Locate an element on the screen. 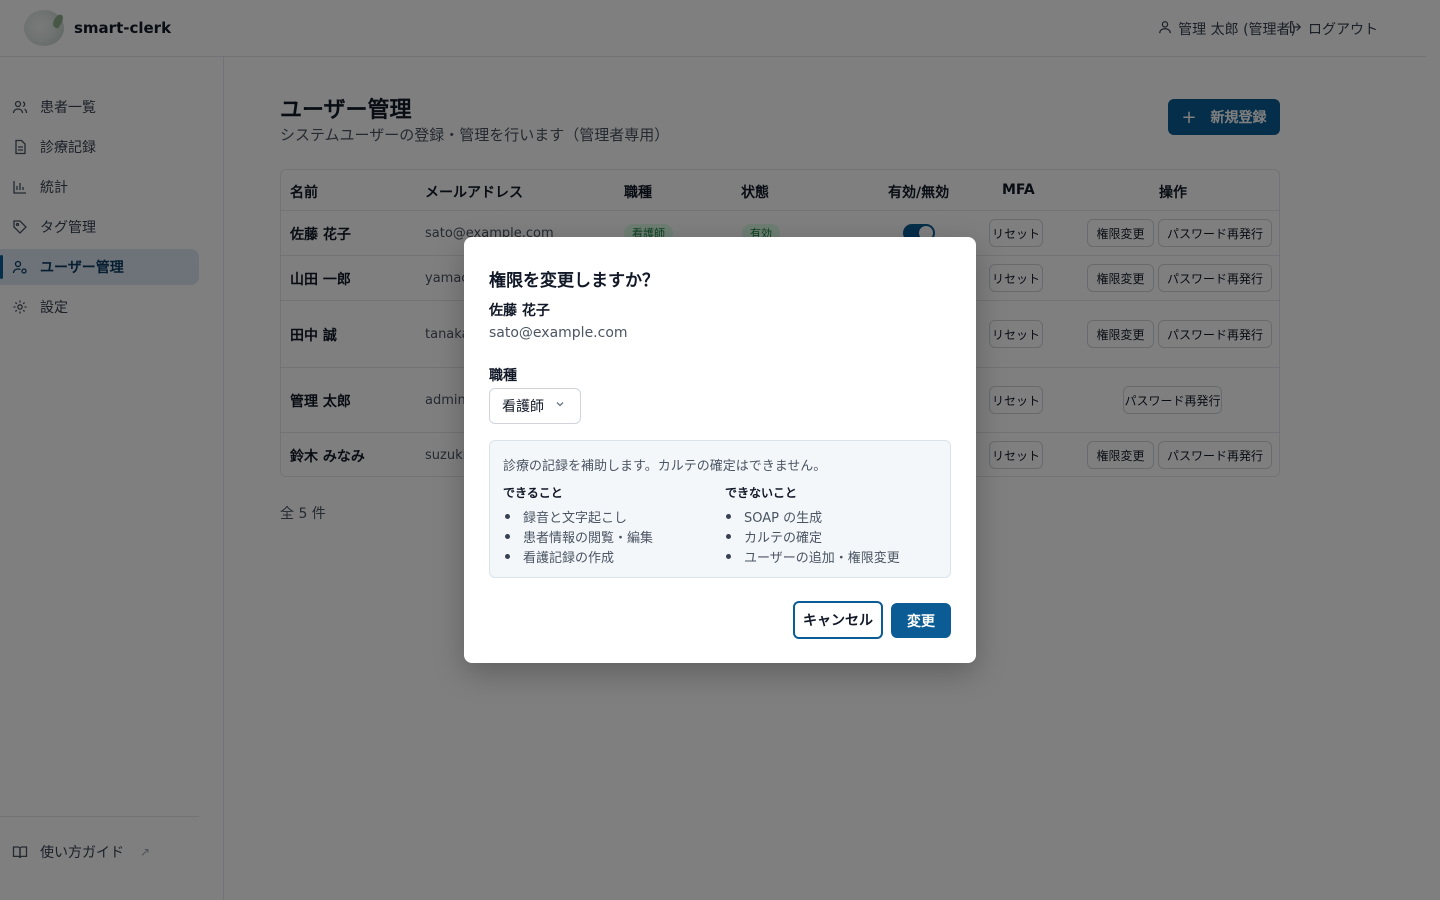 The height and width of the screenshot is (900, 1440). dialog-user-email: sato@example.com is located at coordinates (558, 333).